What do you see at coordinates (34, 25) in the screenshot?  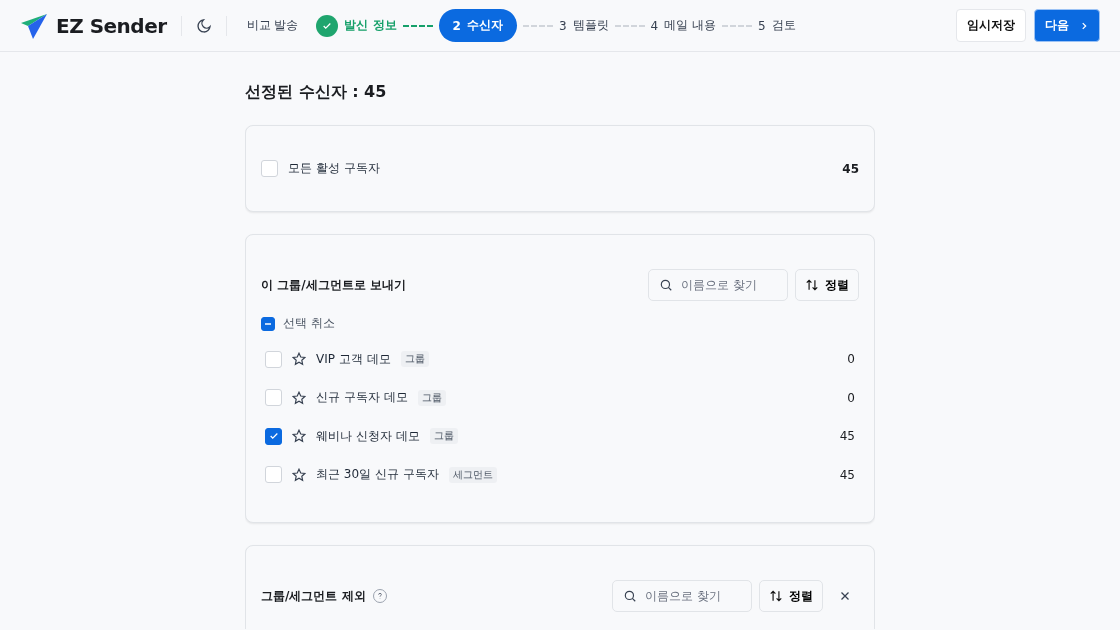 I see `paper-plane-logo-icon` at bounding box center [34, 25].